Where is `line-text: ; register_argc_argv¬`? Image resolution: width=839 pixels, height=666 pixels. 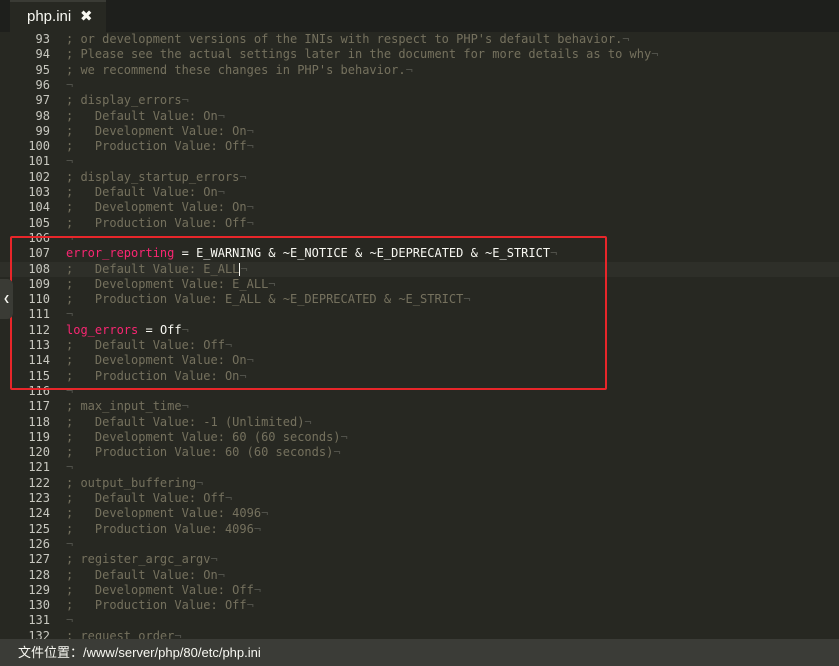
line-text: ; register_argc_argv¬ is located at coordinates (142, 559).